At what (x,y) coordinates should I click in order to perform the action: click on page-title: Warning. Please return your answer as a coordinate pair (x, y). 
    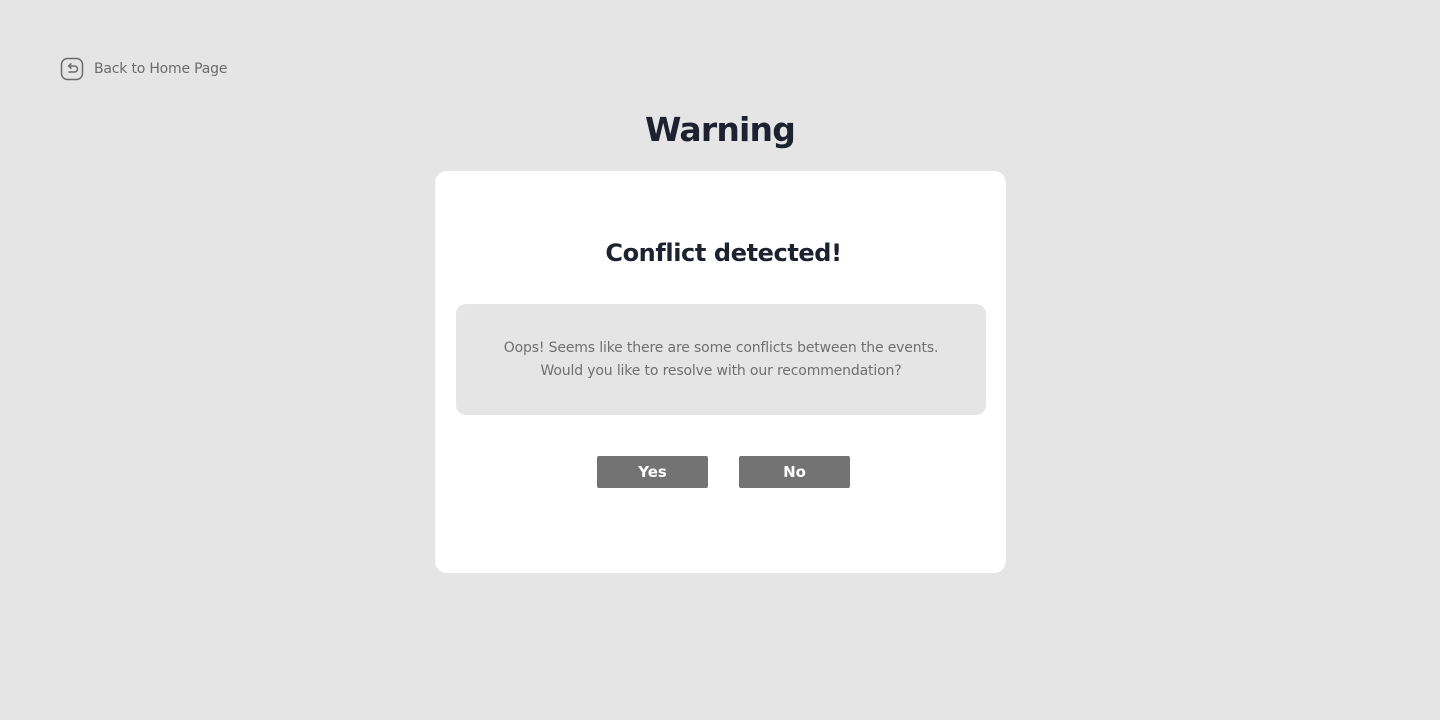
    Looking at the image, I should click on (720, 129).